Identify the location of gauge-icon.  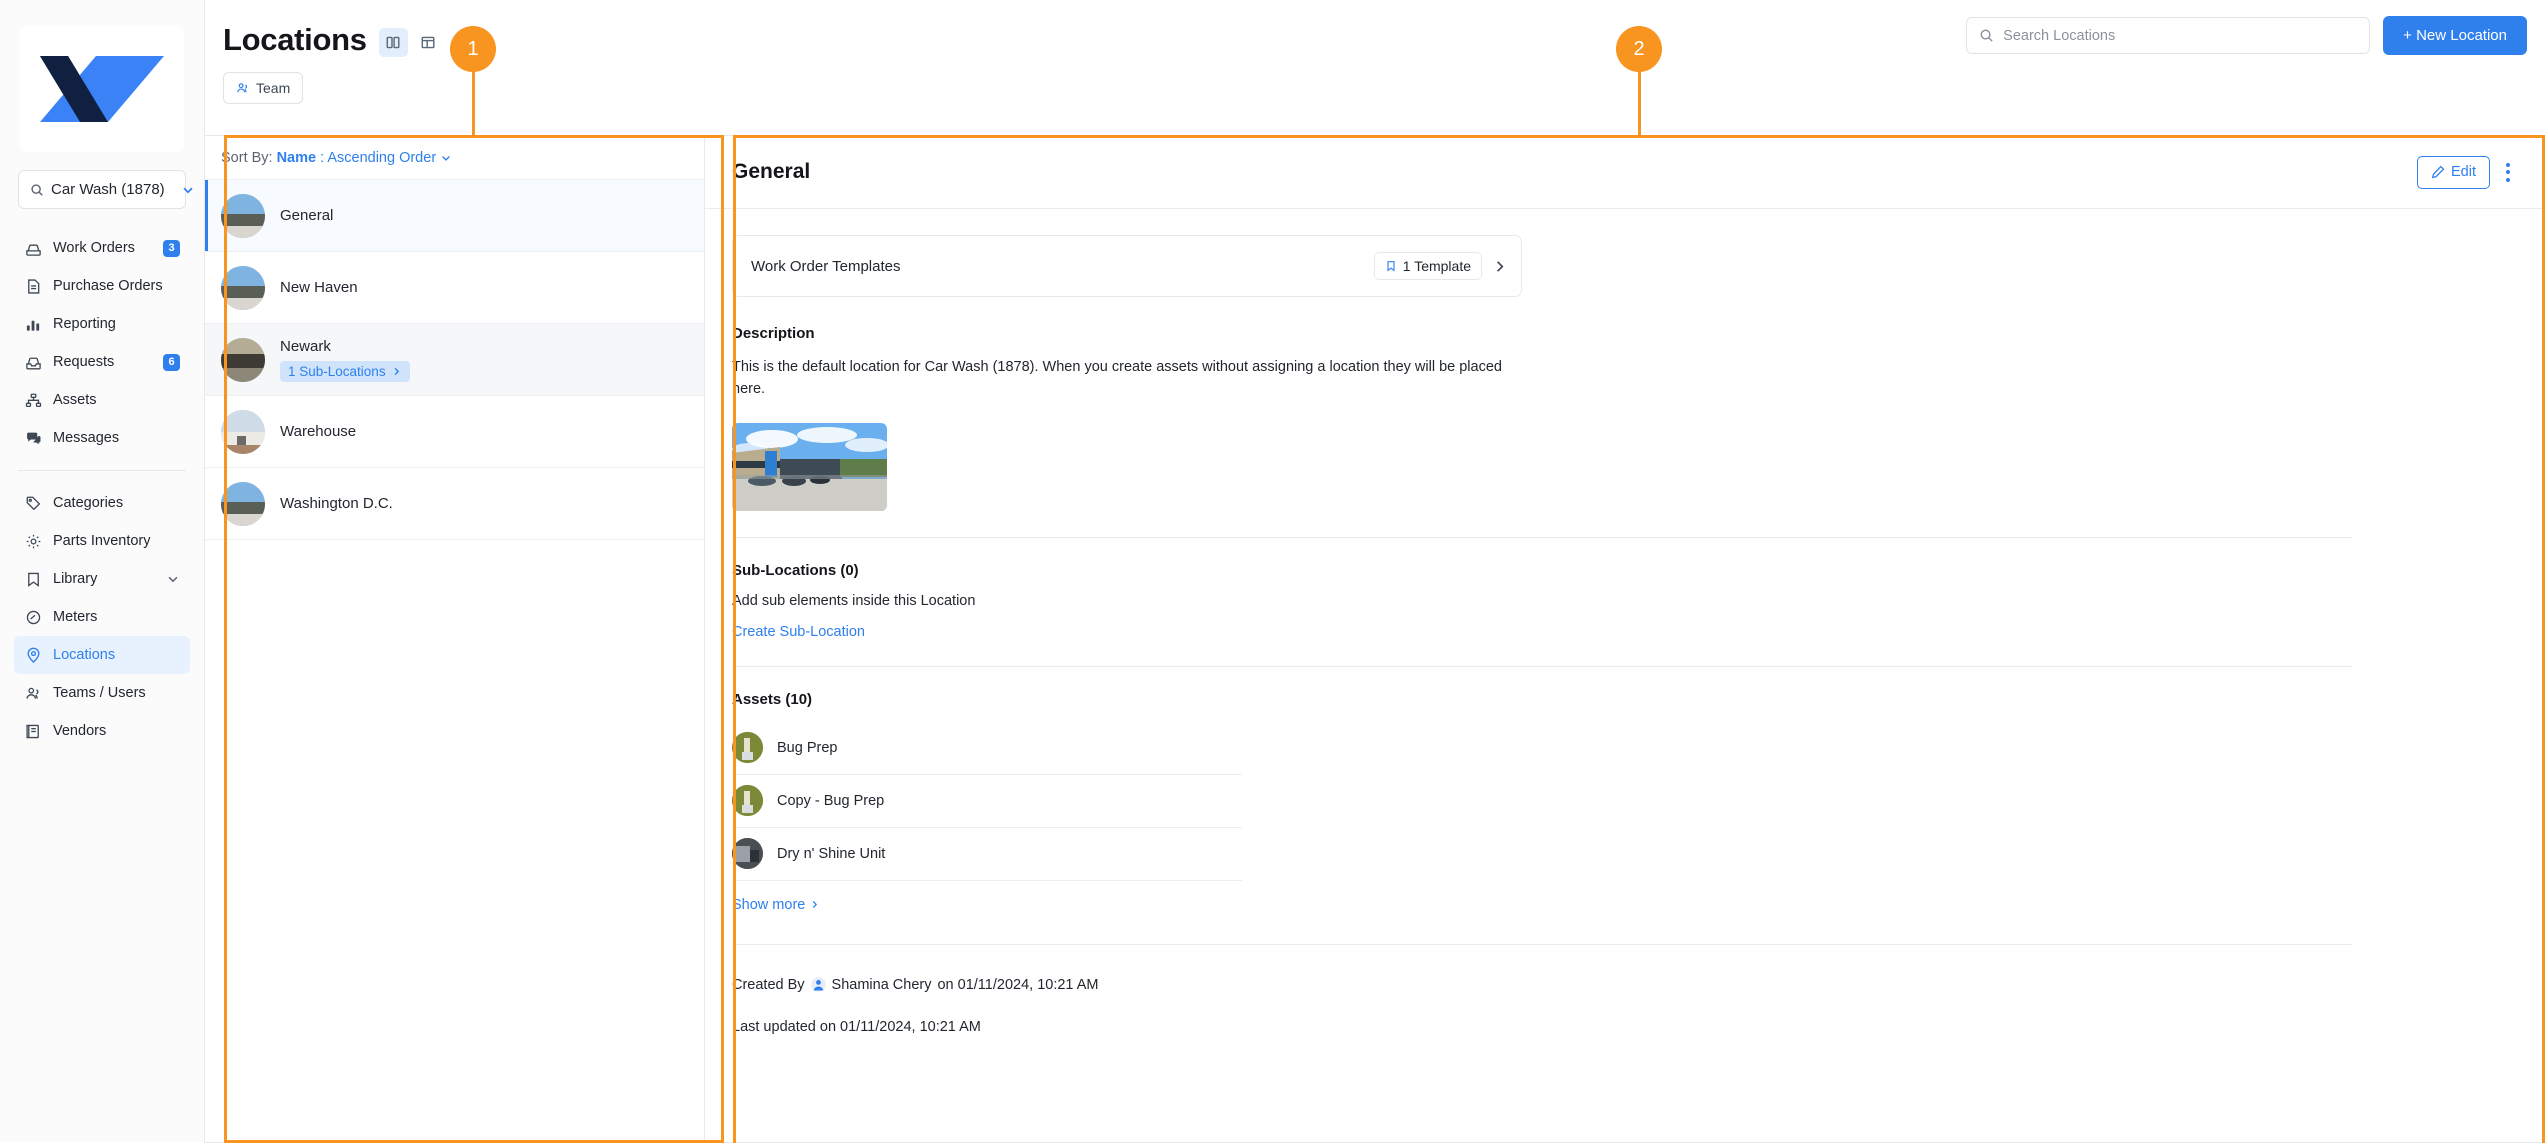
(33, 617).